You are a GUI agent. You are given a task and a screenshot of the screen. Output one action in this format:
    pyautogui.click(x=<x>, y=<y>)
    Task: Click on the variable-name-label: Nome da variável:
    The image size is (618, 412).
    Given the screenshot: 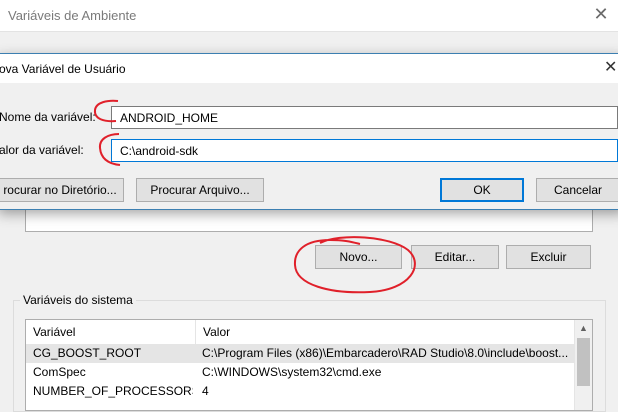 What is the action you would take?
    pyautogui.click(x=48, y=117)
    